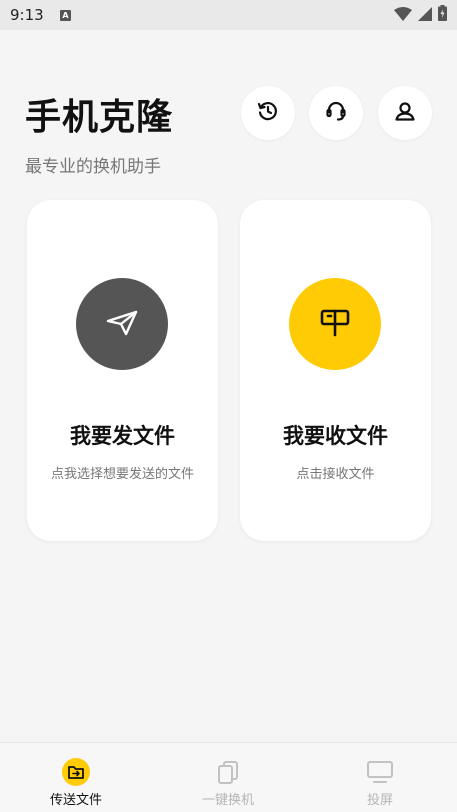  What do you see at coordinates (27, 15) in the screenshot?
I see `status-time: 9:13` at bounding box center [27, 15].